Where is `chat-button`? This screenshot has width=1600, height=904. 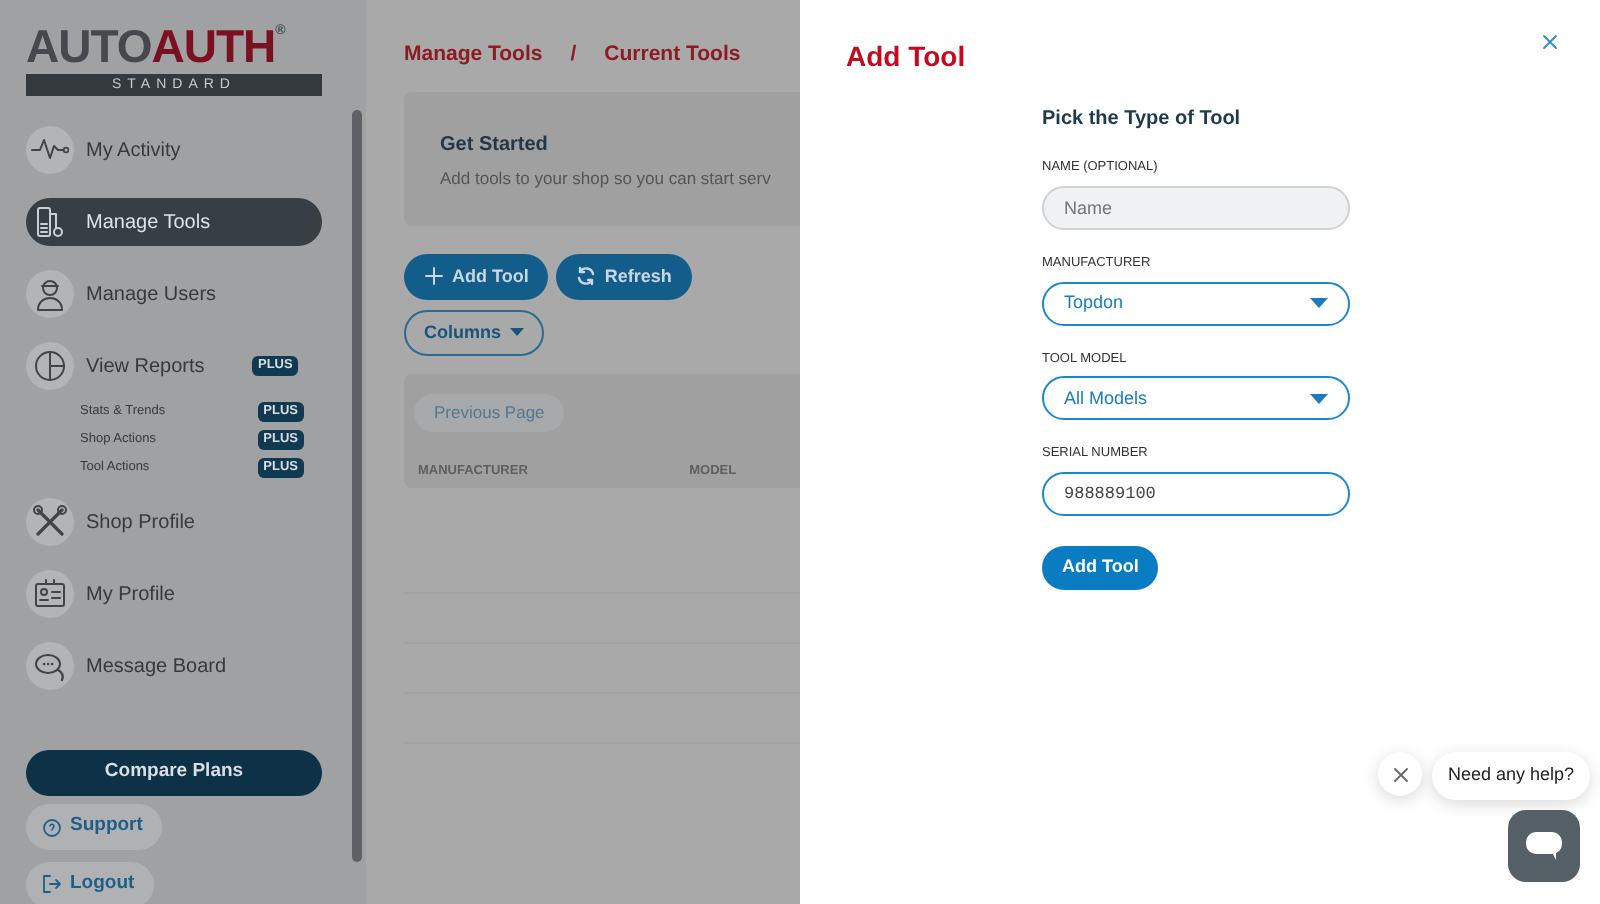 chat-button is located at coordinates (1544, 846).